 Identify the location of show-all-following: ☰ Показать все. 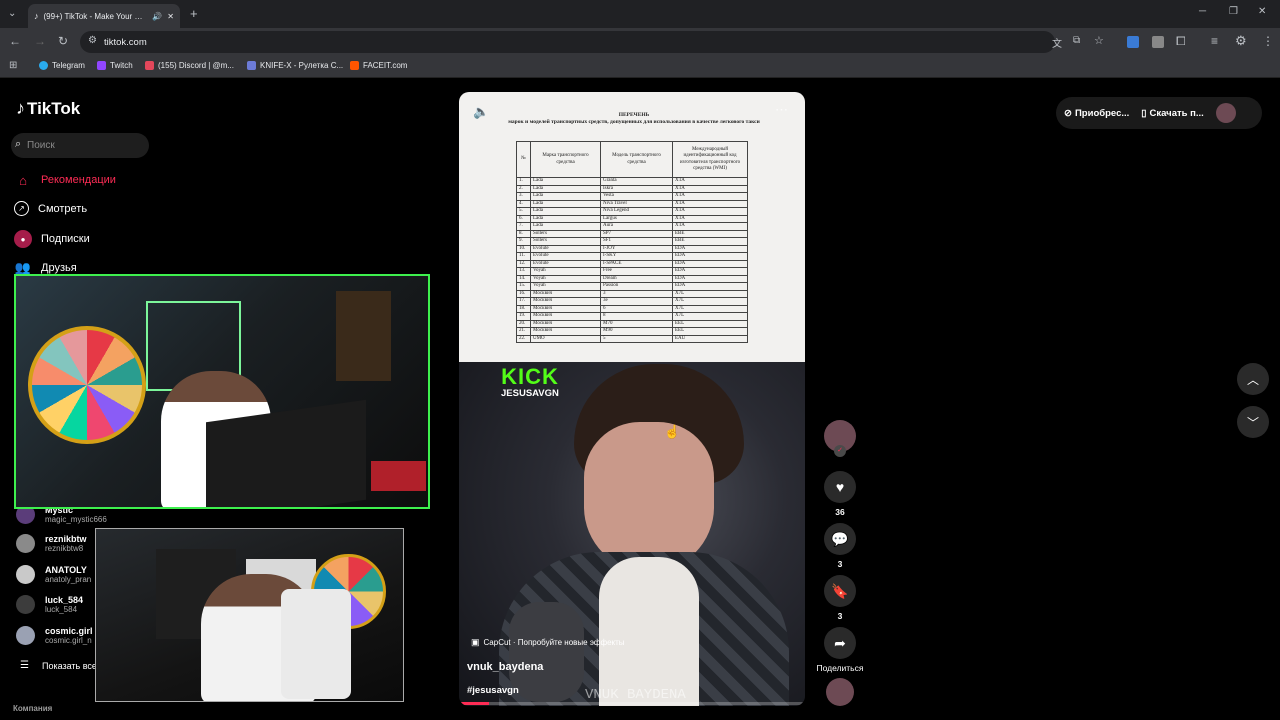
(58, 665).